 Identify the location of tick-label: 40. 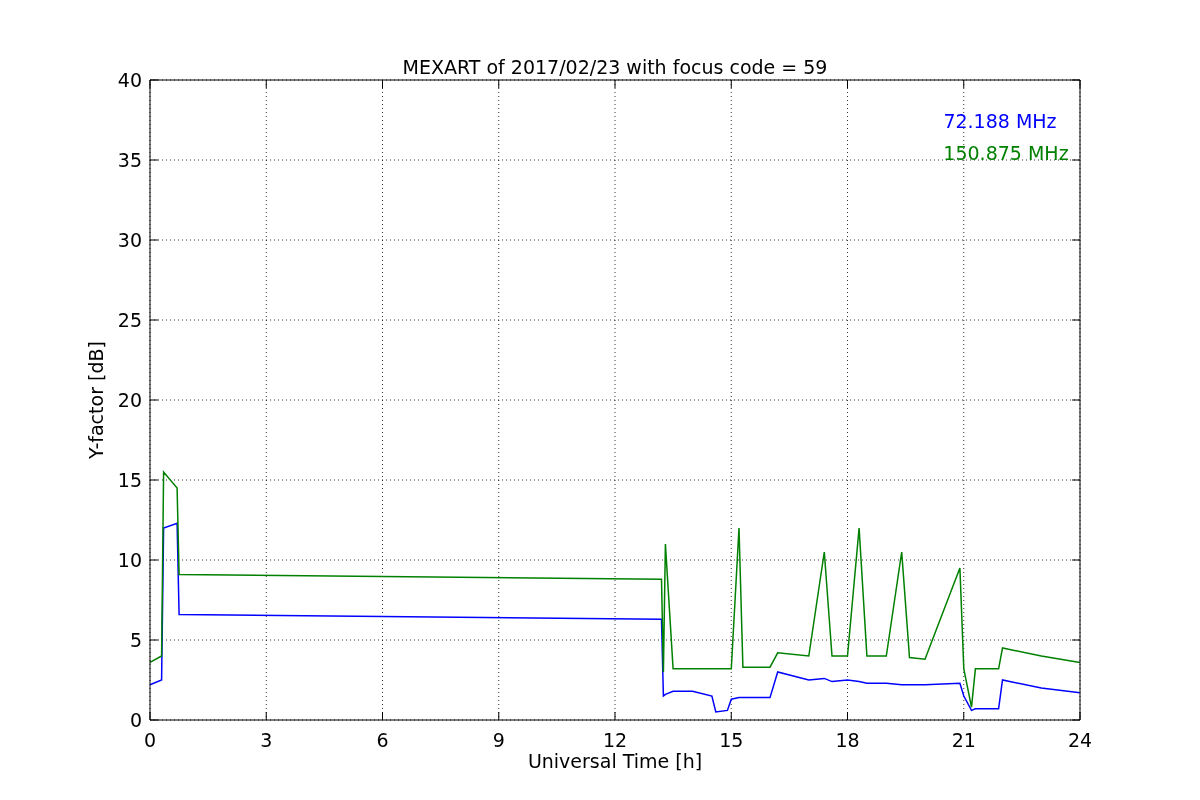
(129, 80).